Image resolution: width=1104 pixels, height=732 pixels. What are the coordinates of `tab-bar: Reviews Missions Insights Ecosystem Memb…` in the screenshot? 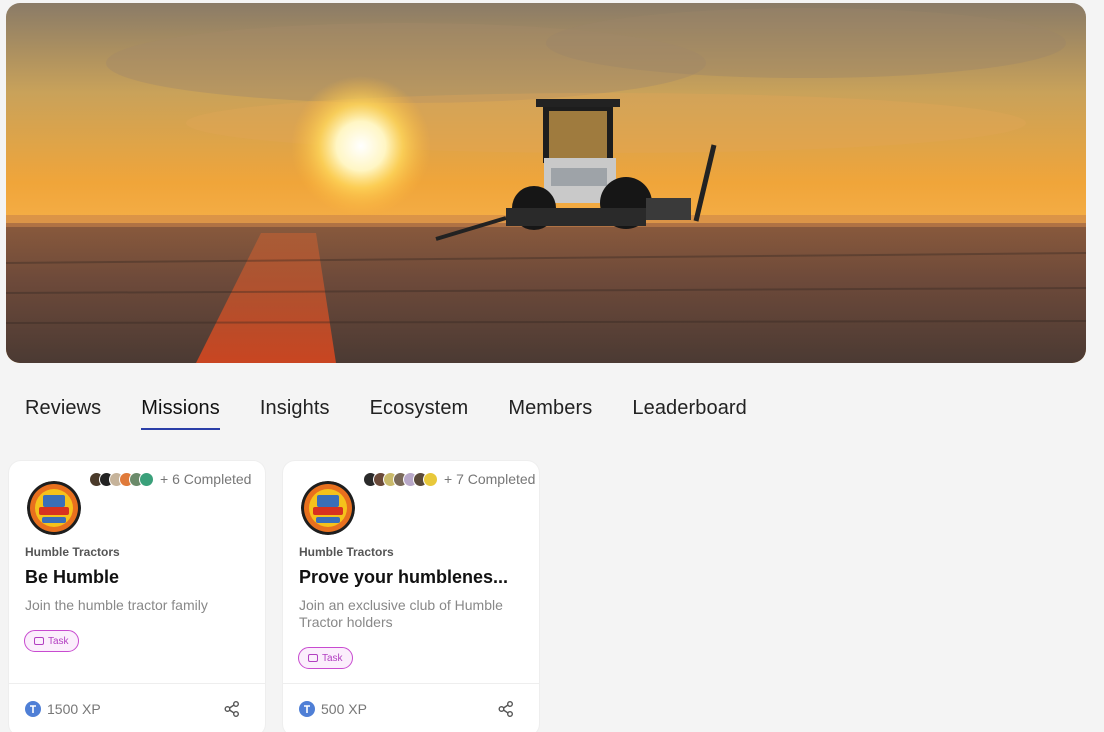 It's located at (406, 412).